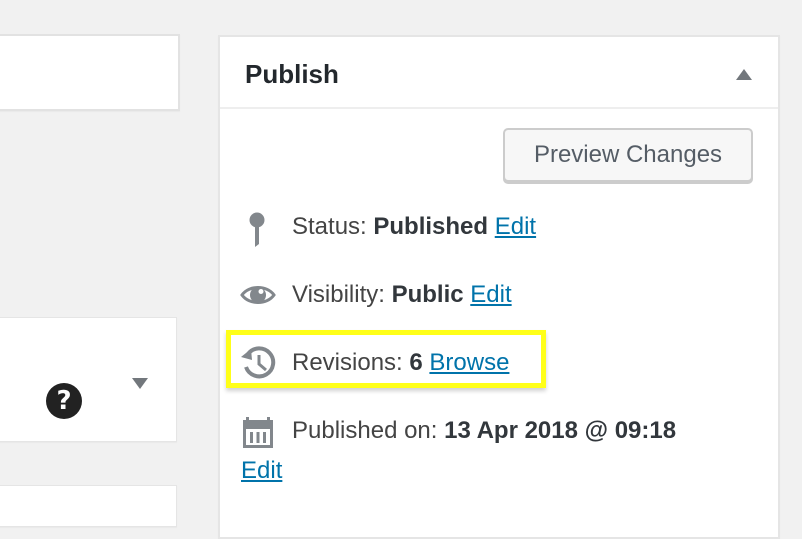 The width and height of the screenshot is (802, 539). What do you see at coordinates (499, 73) in the screenshot?
I see `publish-header: Publish` at bounding box center [499, 73].